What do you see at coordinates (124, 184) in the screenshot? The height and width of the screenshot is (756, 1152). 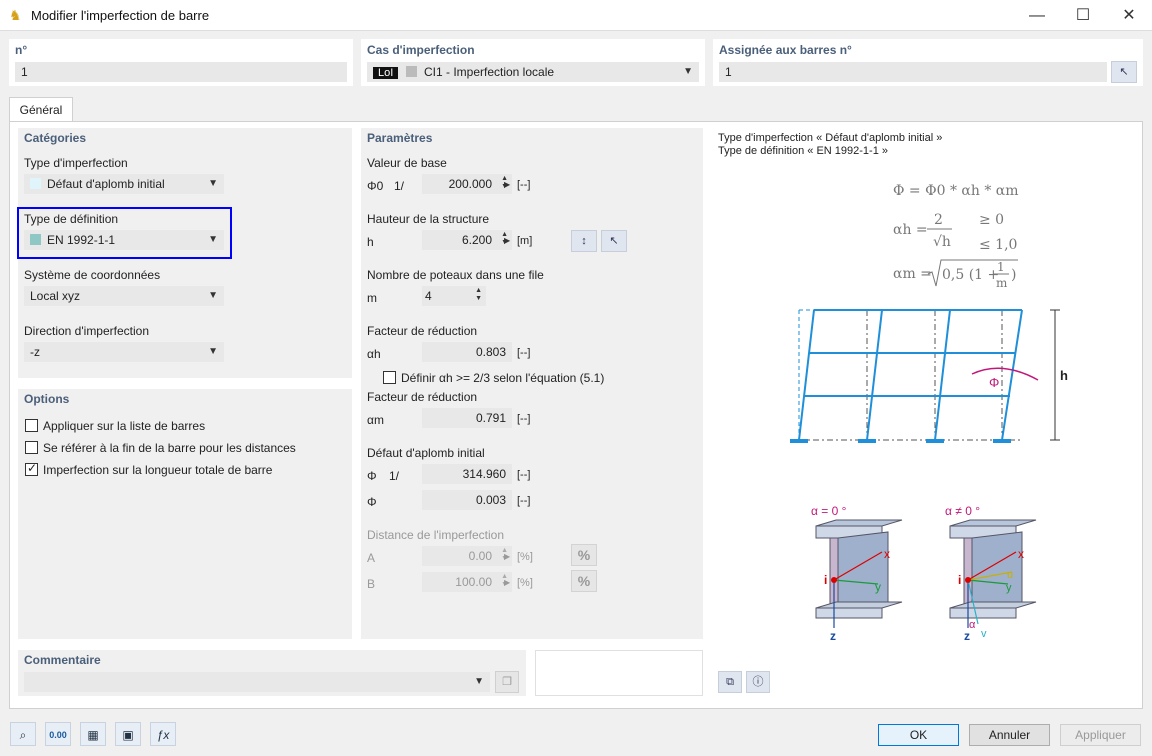 I see `imperfection-type-select: Défaut d'aplomb initial ▼` at bounding box center [124, 184].